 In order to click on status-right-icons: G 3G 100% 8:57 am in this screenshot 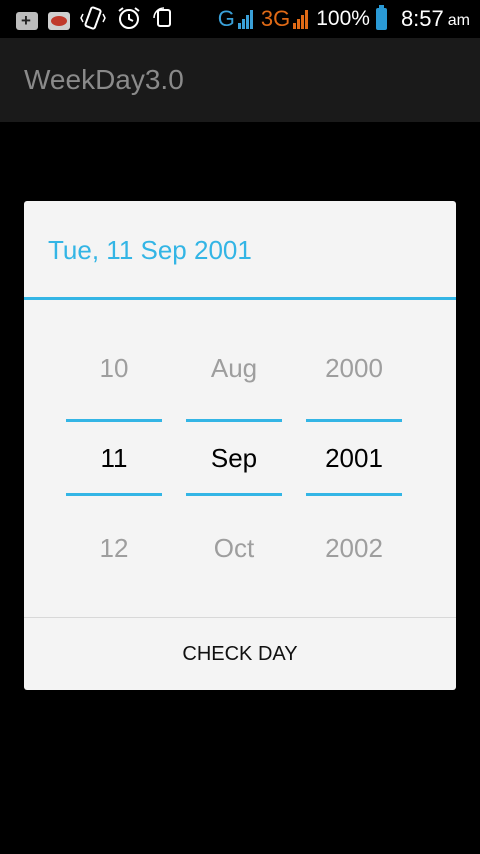, I will do `click(344, 19)`.